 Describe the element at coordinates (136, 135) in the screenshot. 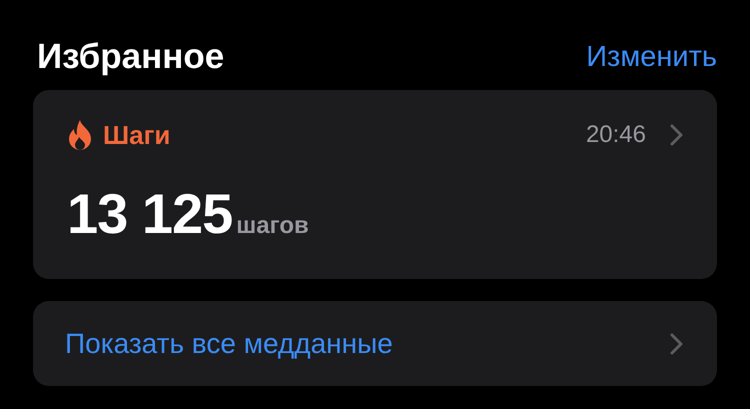

I see `category-label: Шаги` at that location.